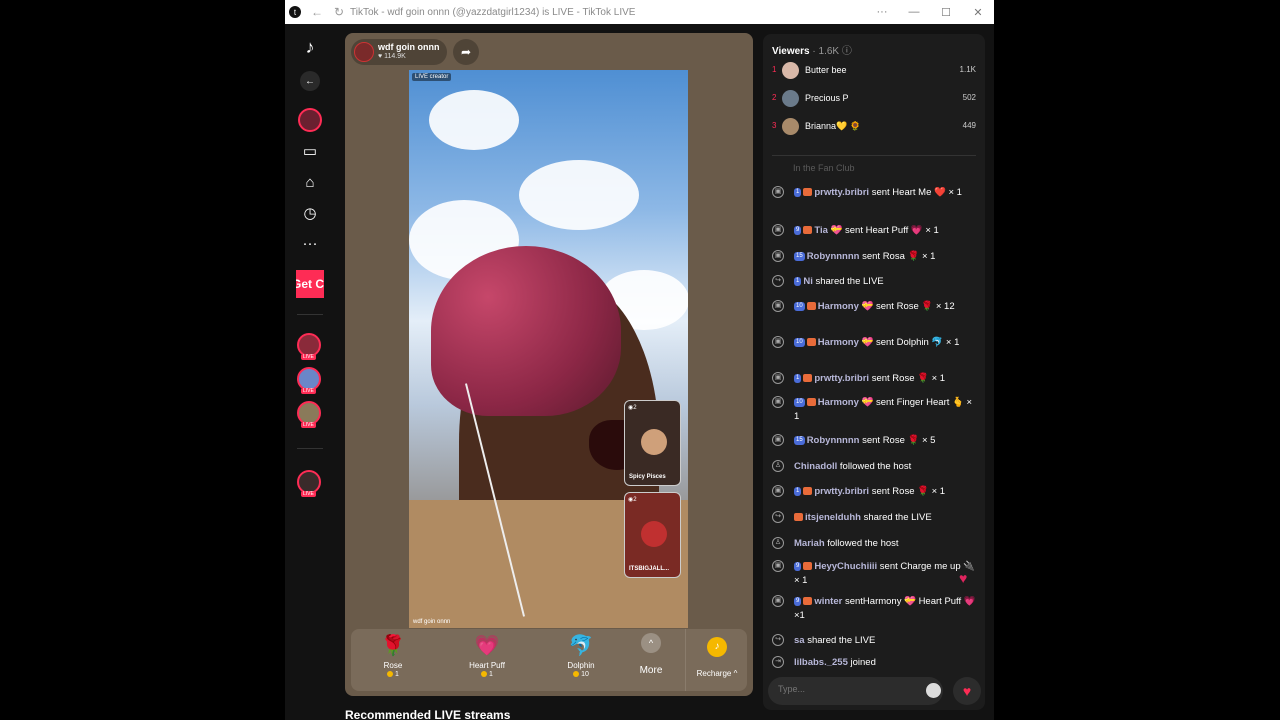  Describe the element at coordinates (581, 655) in the screenshot. I see `gift-dolphin: 🐬 Dolphin 10` at that location.